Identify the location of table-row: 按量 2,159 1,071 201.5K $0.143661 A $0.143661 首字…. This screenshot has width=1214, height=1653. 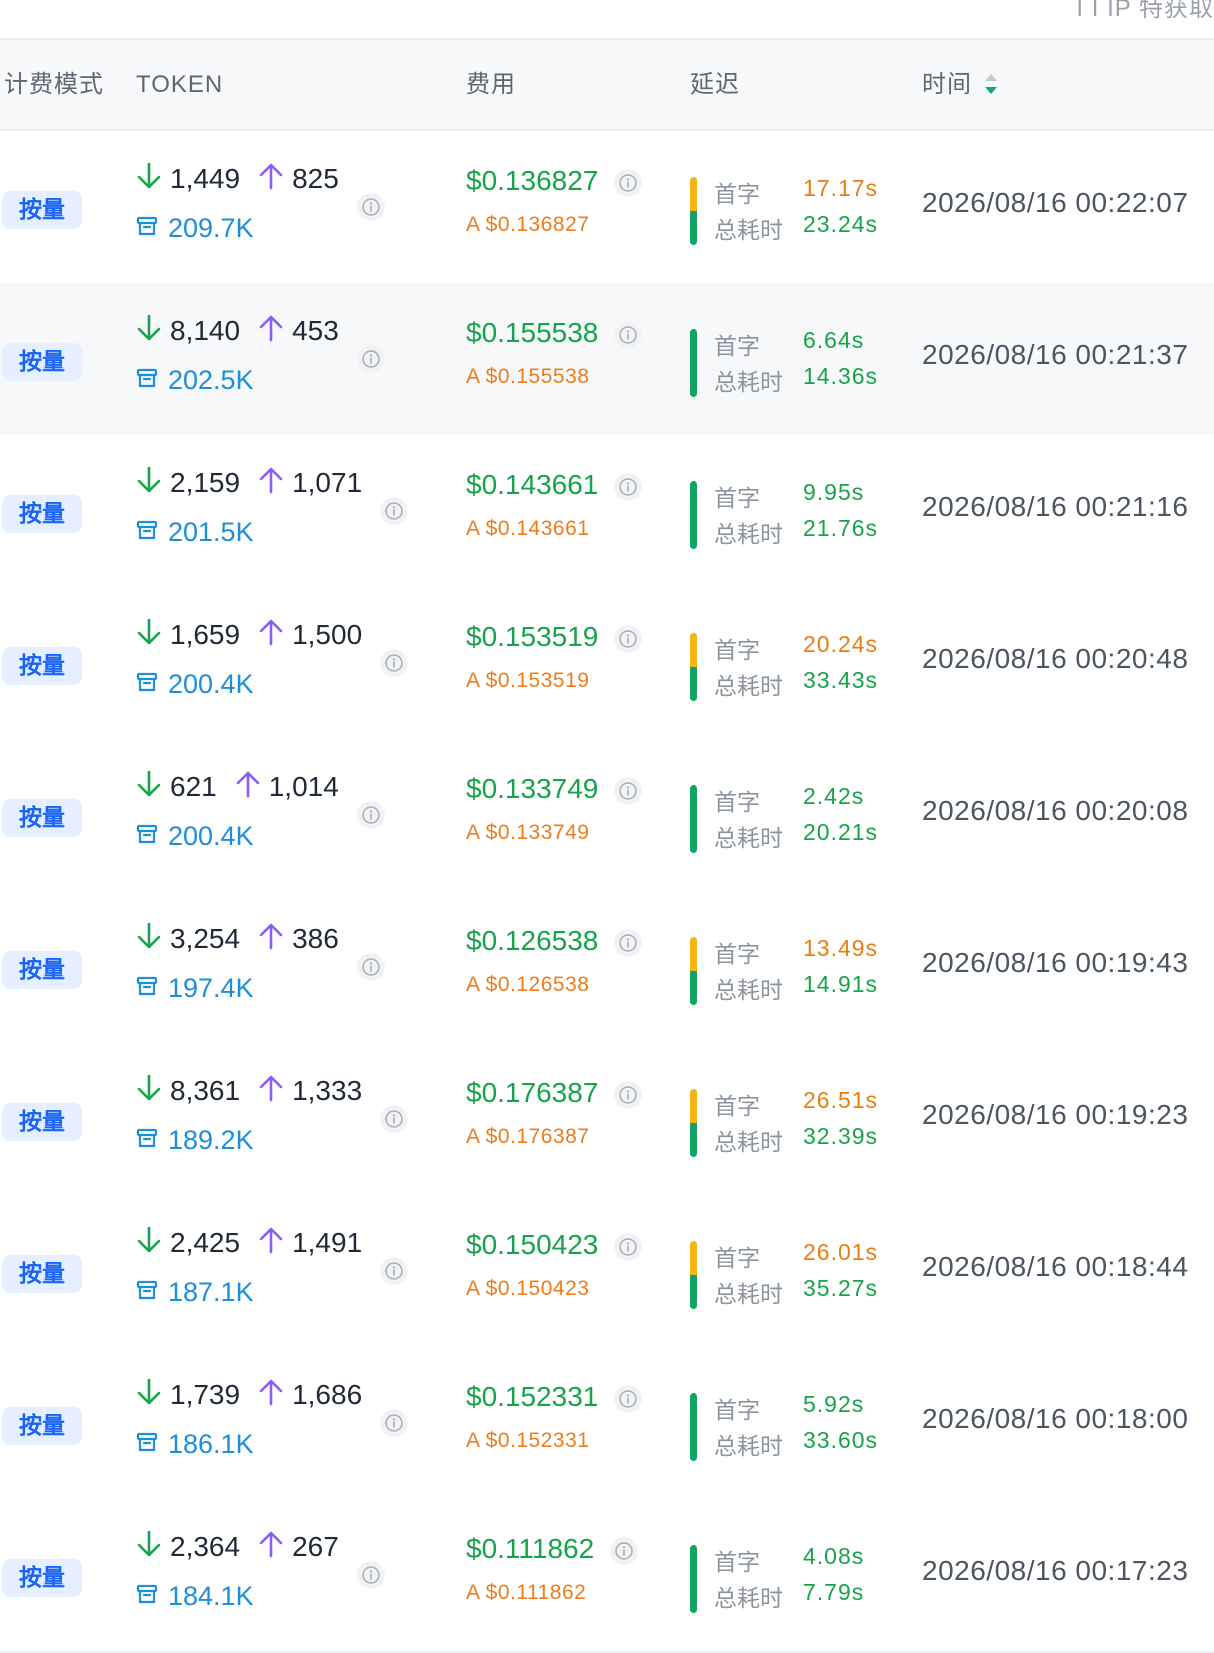
(607, 512).